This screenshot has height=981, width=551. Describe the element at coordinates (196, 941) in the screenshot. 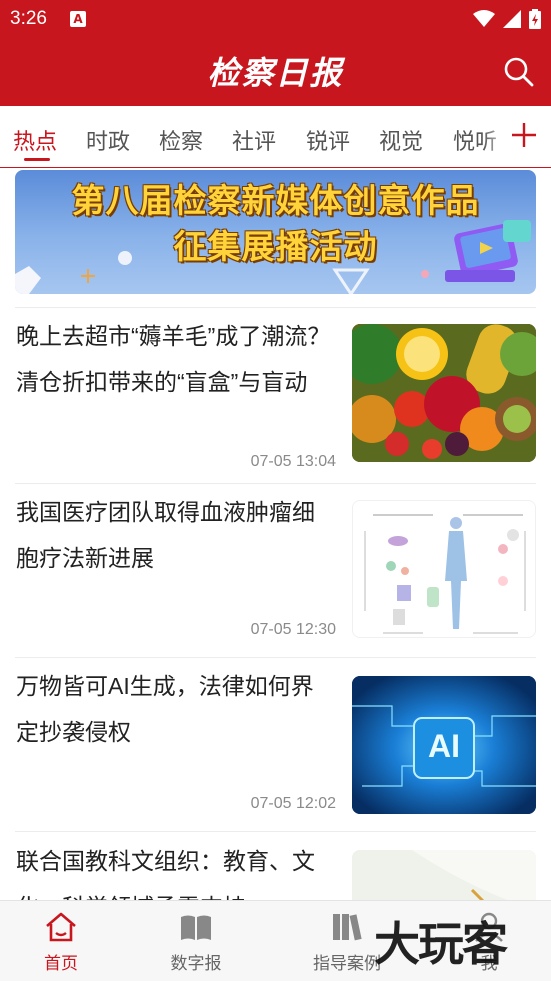

I see `nav-digital-paper: 数字报` at that location.